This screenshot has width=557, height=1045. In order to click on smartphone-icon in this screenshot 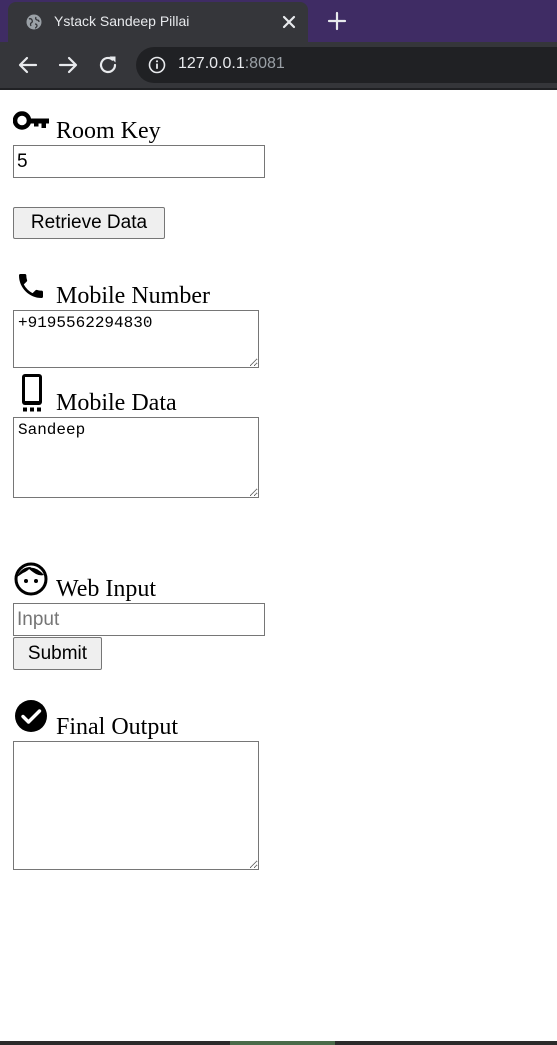, I will do `click(32, 393)`.